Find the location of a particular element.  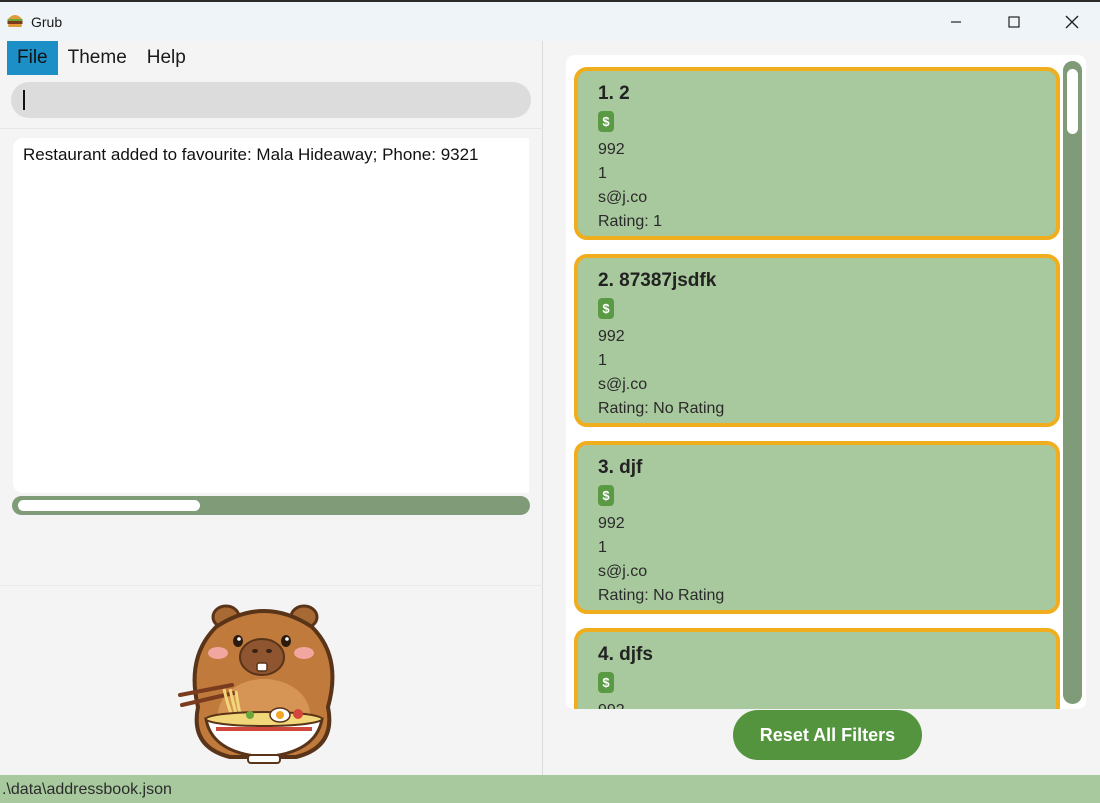

card-title: 3. djf is located at coordinates (620, 467).